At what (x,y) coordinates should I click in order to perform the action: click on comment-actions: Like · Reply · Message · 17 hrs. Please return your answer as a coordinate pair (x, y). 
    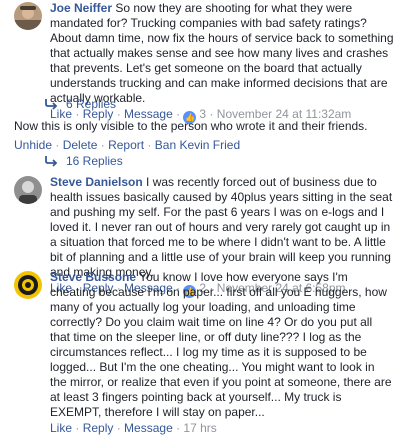
    Looking at the image, I should click on (133, 428).